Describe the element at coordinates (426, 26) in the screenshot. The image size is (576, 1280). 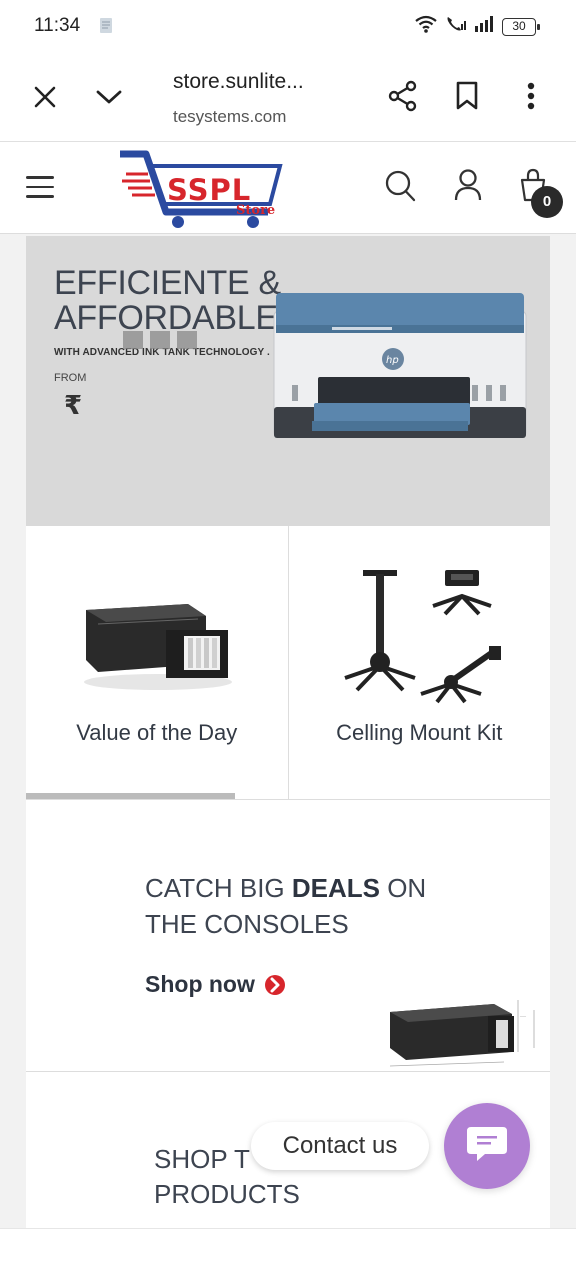
I see `wifi-icon` at that location.